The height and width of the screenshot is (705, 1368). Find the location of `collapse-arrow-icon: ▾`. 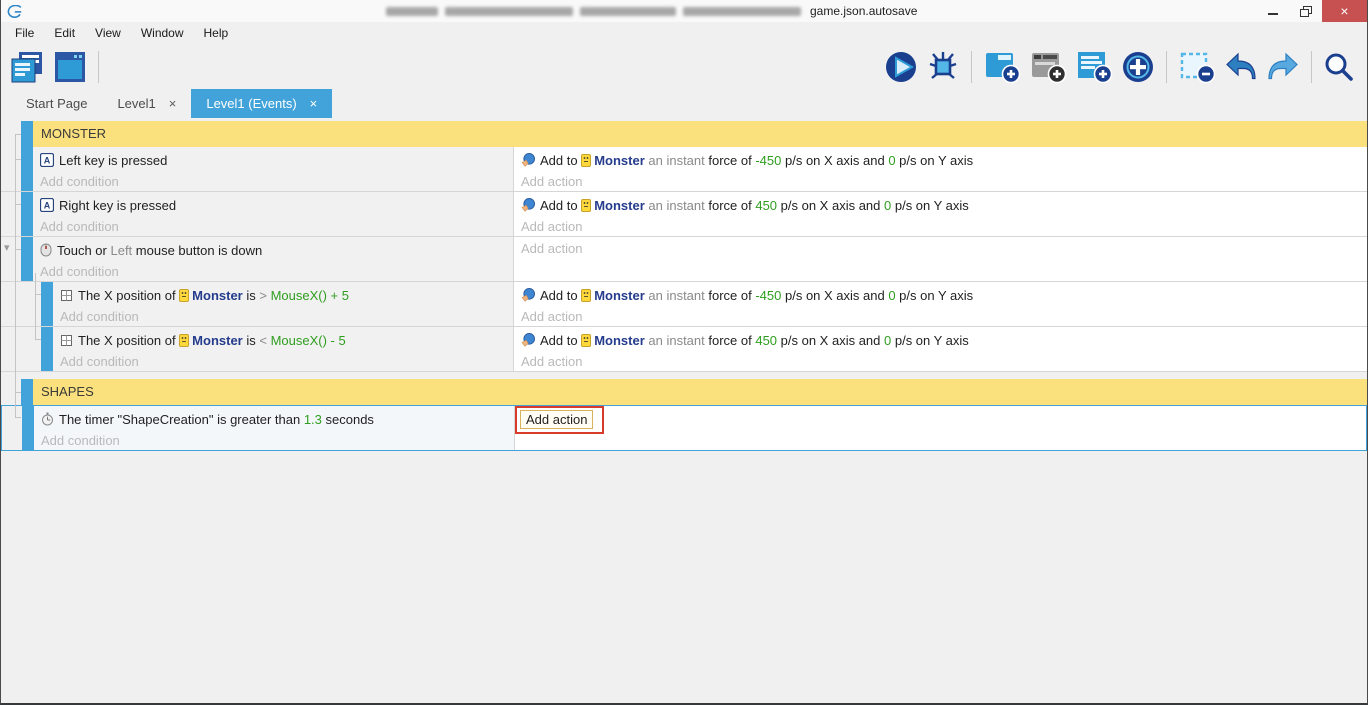

collapse-arrow-icon: ▾ is located at coordinates (7, 248).